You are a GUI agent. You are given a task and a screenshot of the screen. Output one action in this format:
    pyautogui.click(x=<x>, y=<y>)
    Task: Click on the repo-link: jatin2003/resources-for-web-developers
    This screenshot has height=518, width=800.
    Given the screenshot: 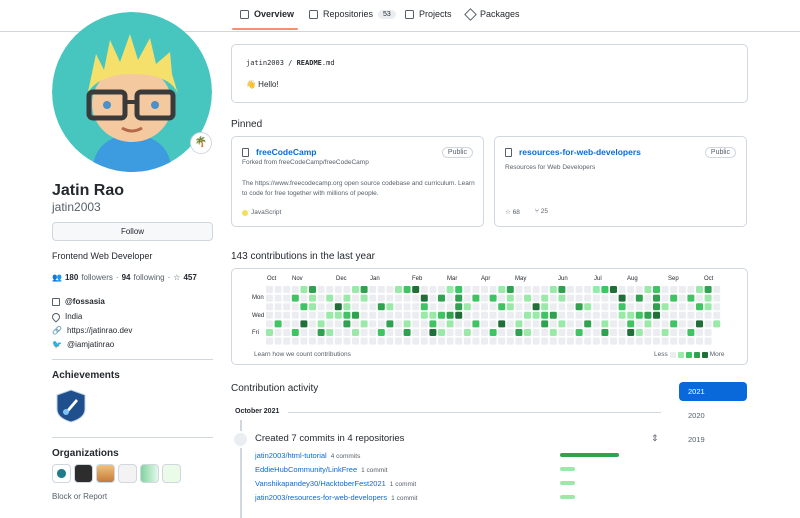 What is the action you would take?
    pyautogui.click(x=321, y=497)
    